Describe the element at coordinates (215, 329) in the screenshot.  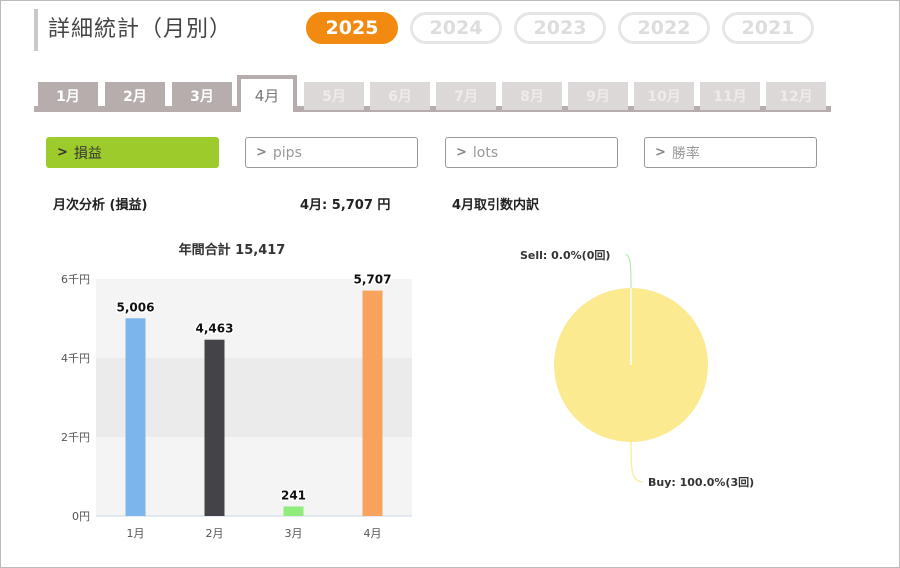
I see `data-label: 4,463` at that location.